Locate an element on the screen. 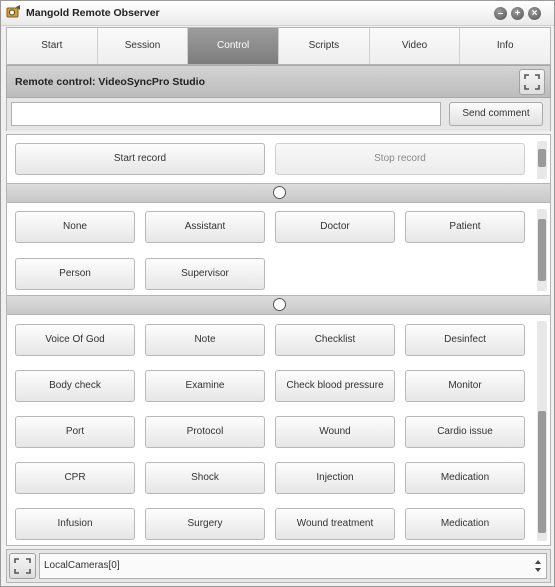 The height and width of the screenshot is (587, 555). splitter-middle is located at coordinates (278, 305).